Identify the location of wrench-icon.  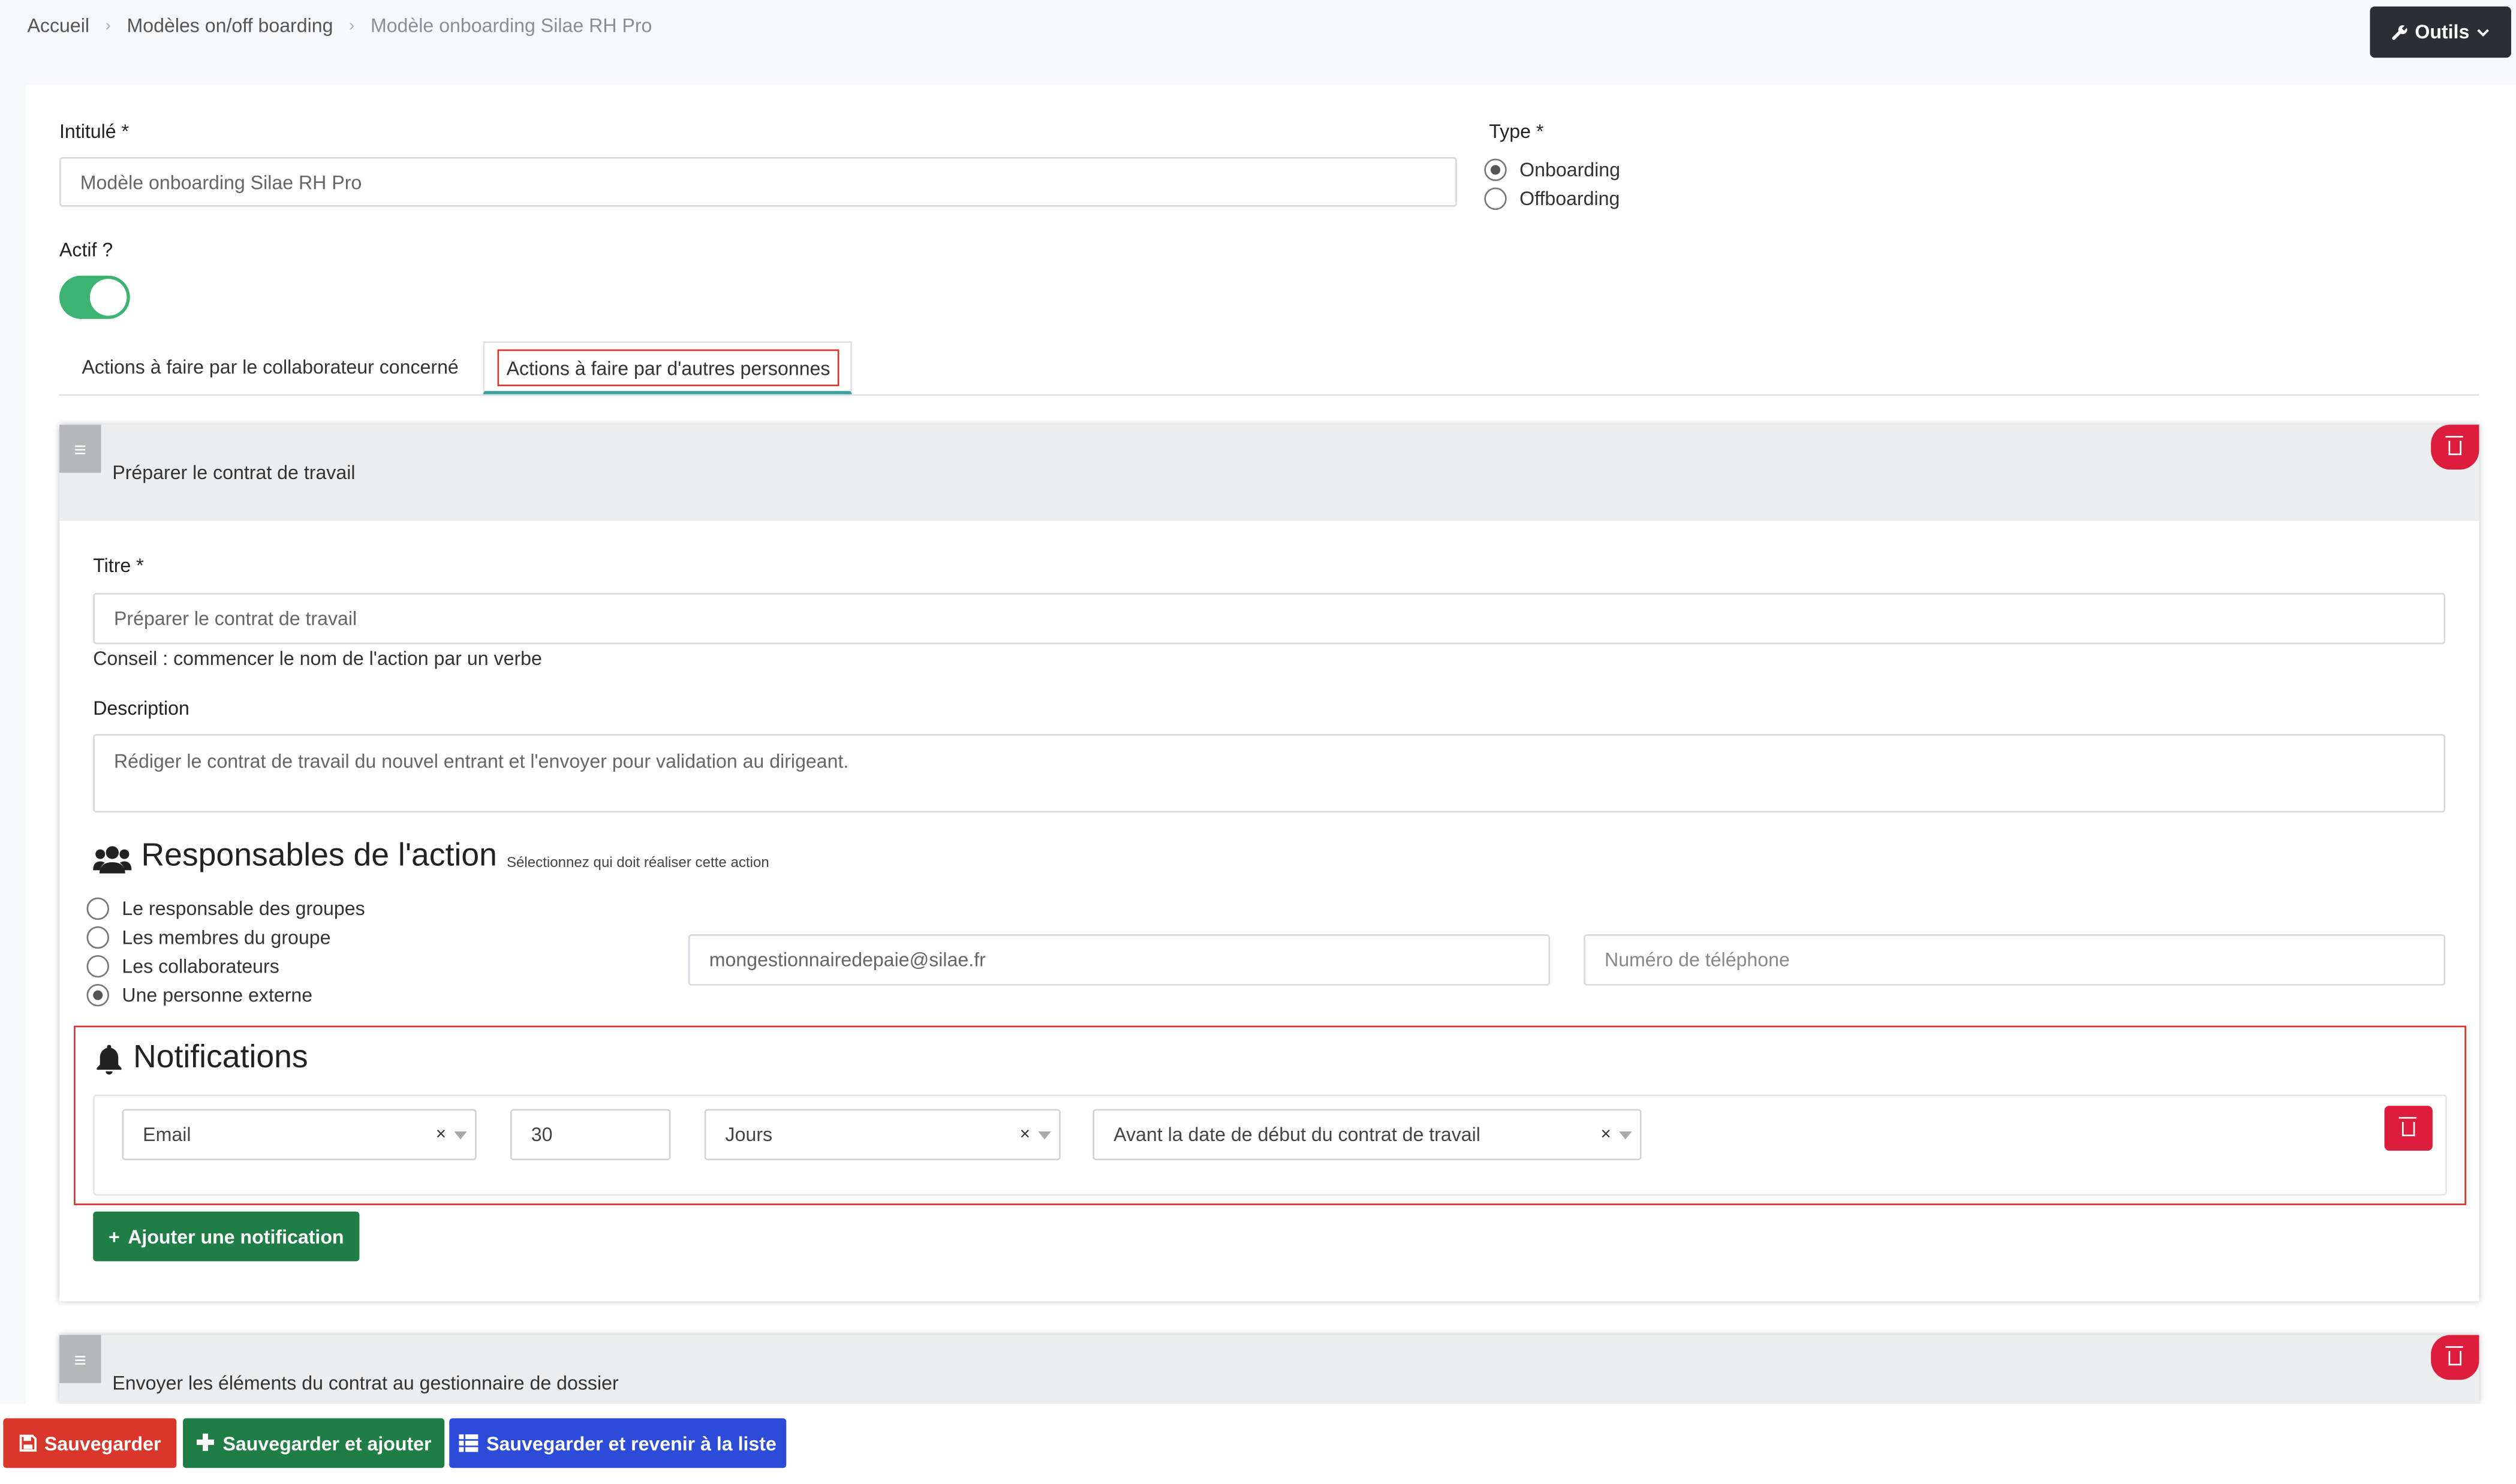
(2399, 32).